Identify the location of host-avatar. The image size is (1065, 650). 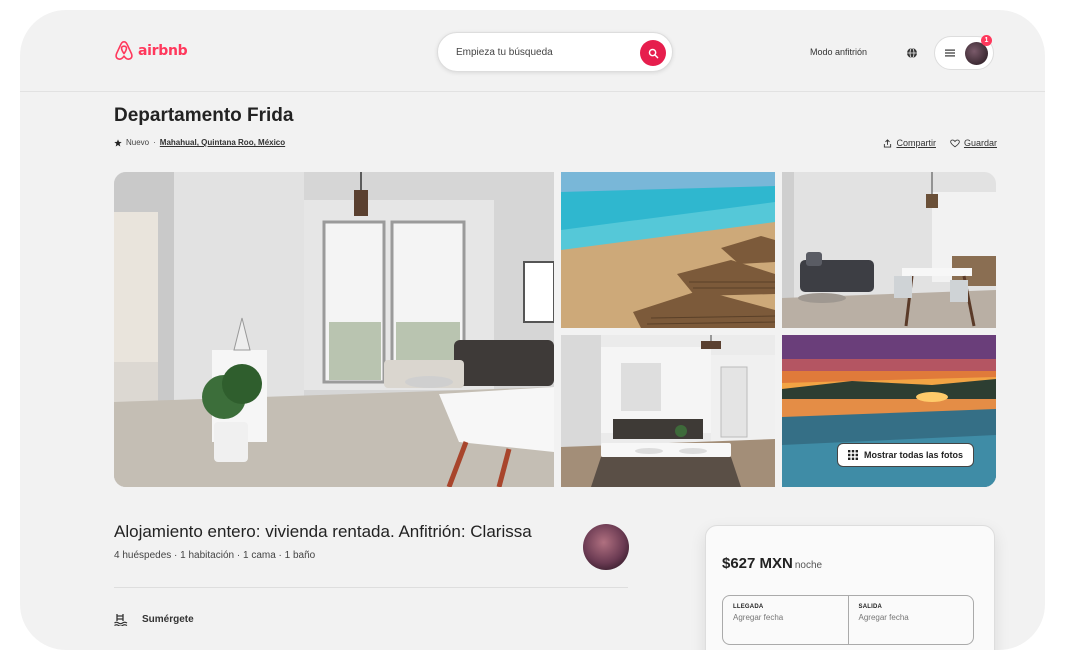
(606, 547).